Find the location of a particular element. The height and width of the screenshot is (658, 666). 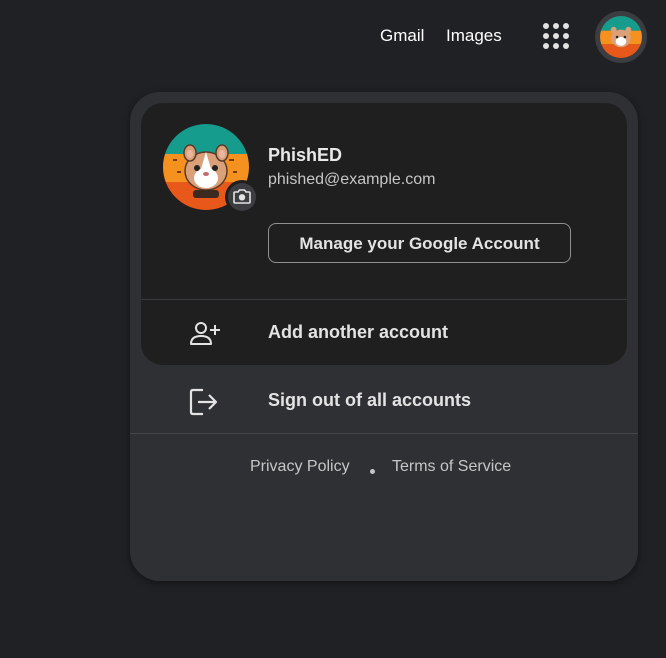

sign-out-label: Sign out of all accounts is located at coordinates (370, 400).